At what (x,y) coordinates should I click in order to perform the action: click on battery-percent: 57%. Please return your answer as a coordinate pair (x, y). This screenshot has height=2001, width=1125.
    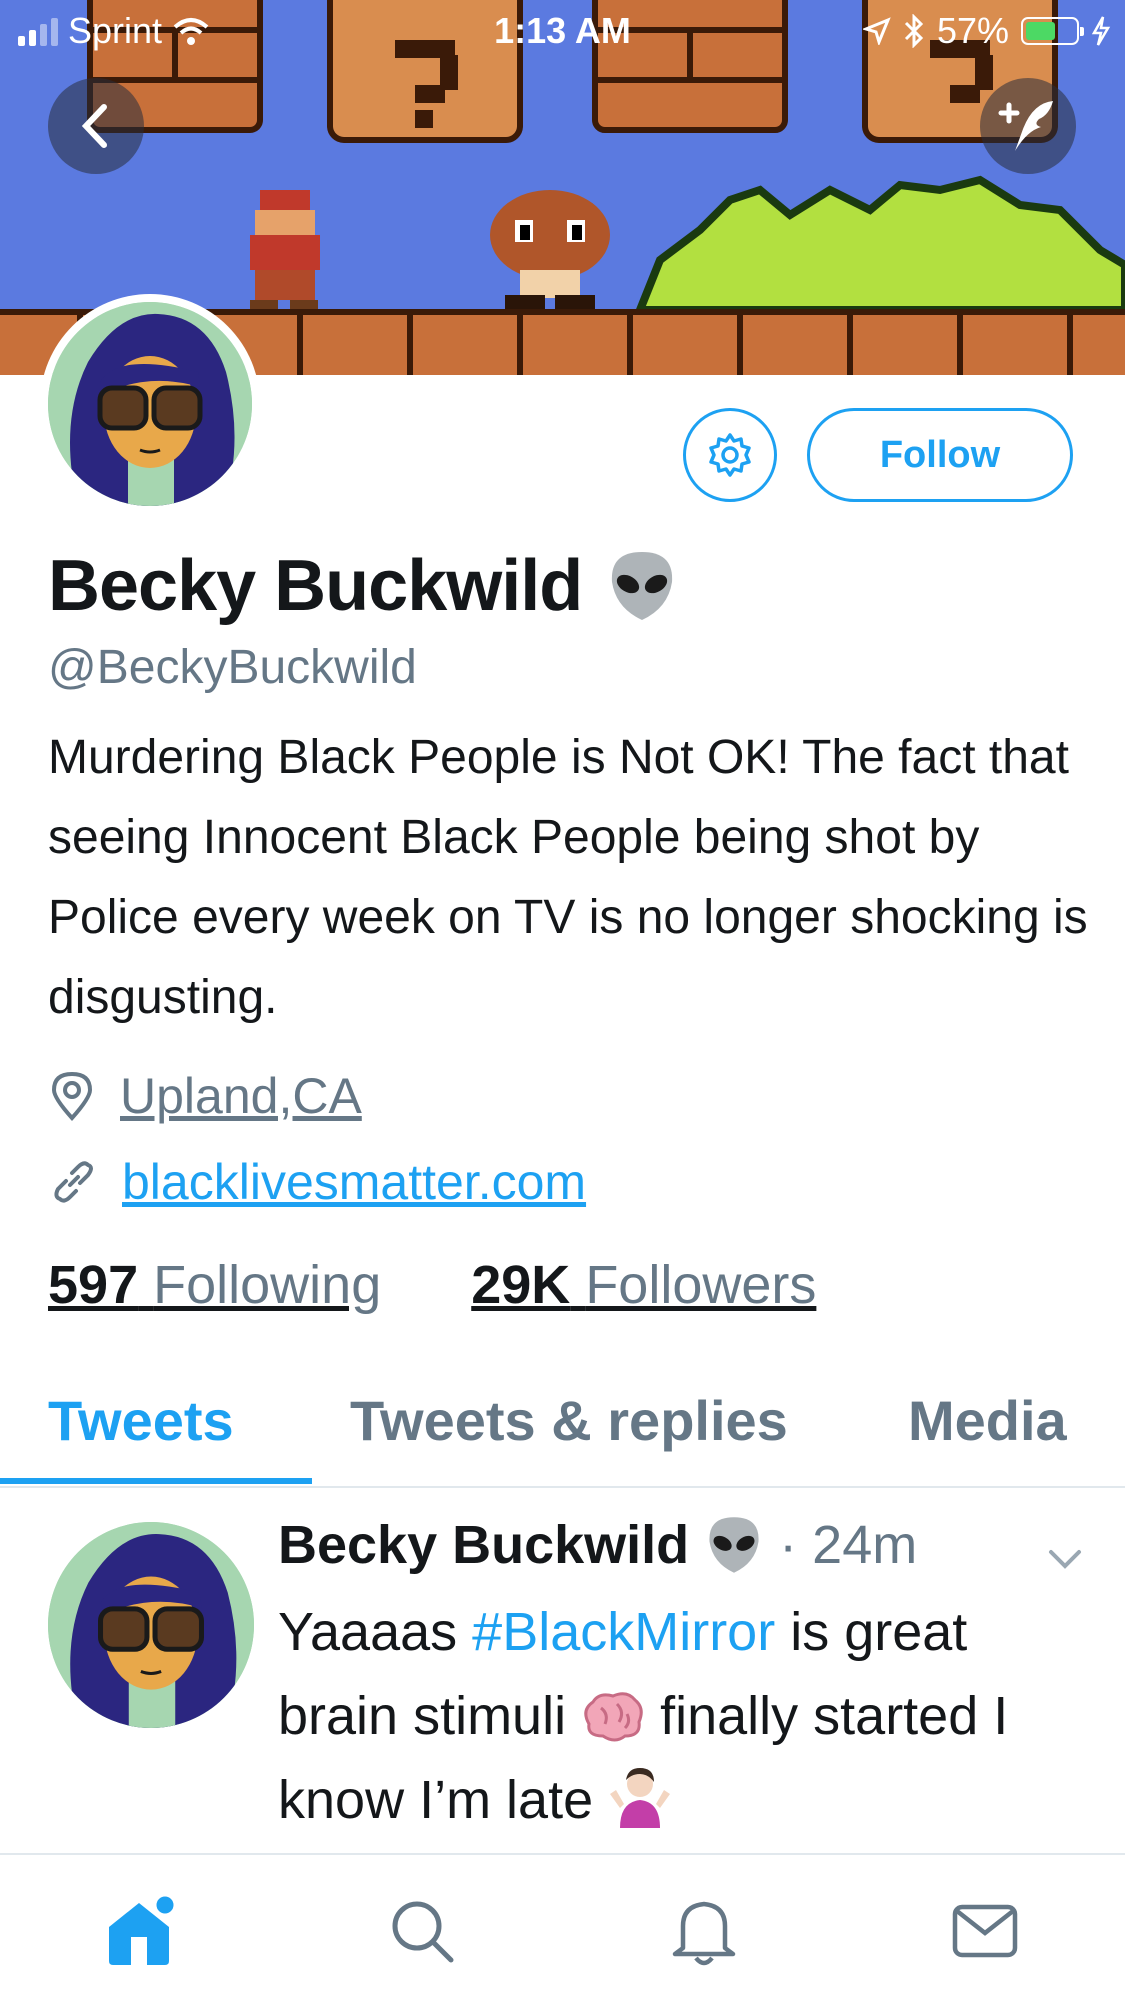
    Looking at the image, I should click on (972, 30).